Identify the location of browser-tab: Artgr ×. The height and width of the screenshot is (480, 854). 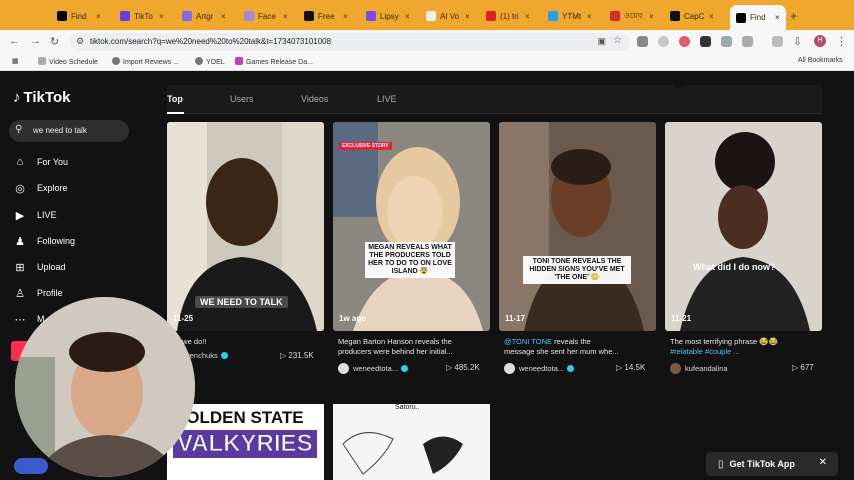
(204, 16).